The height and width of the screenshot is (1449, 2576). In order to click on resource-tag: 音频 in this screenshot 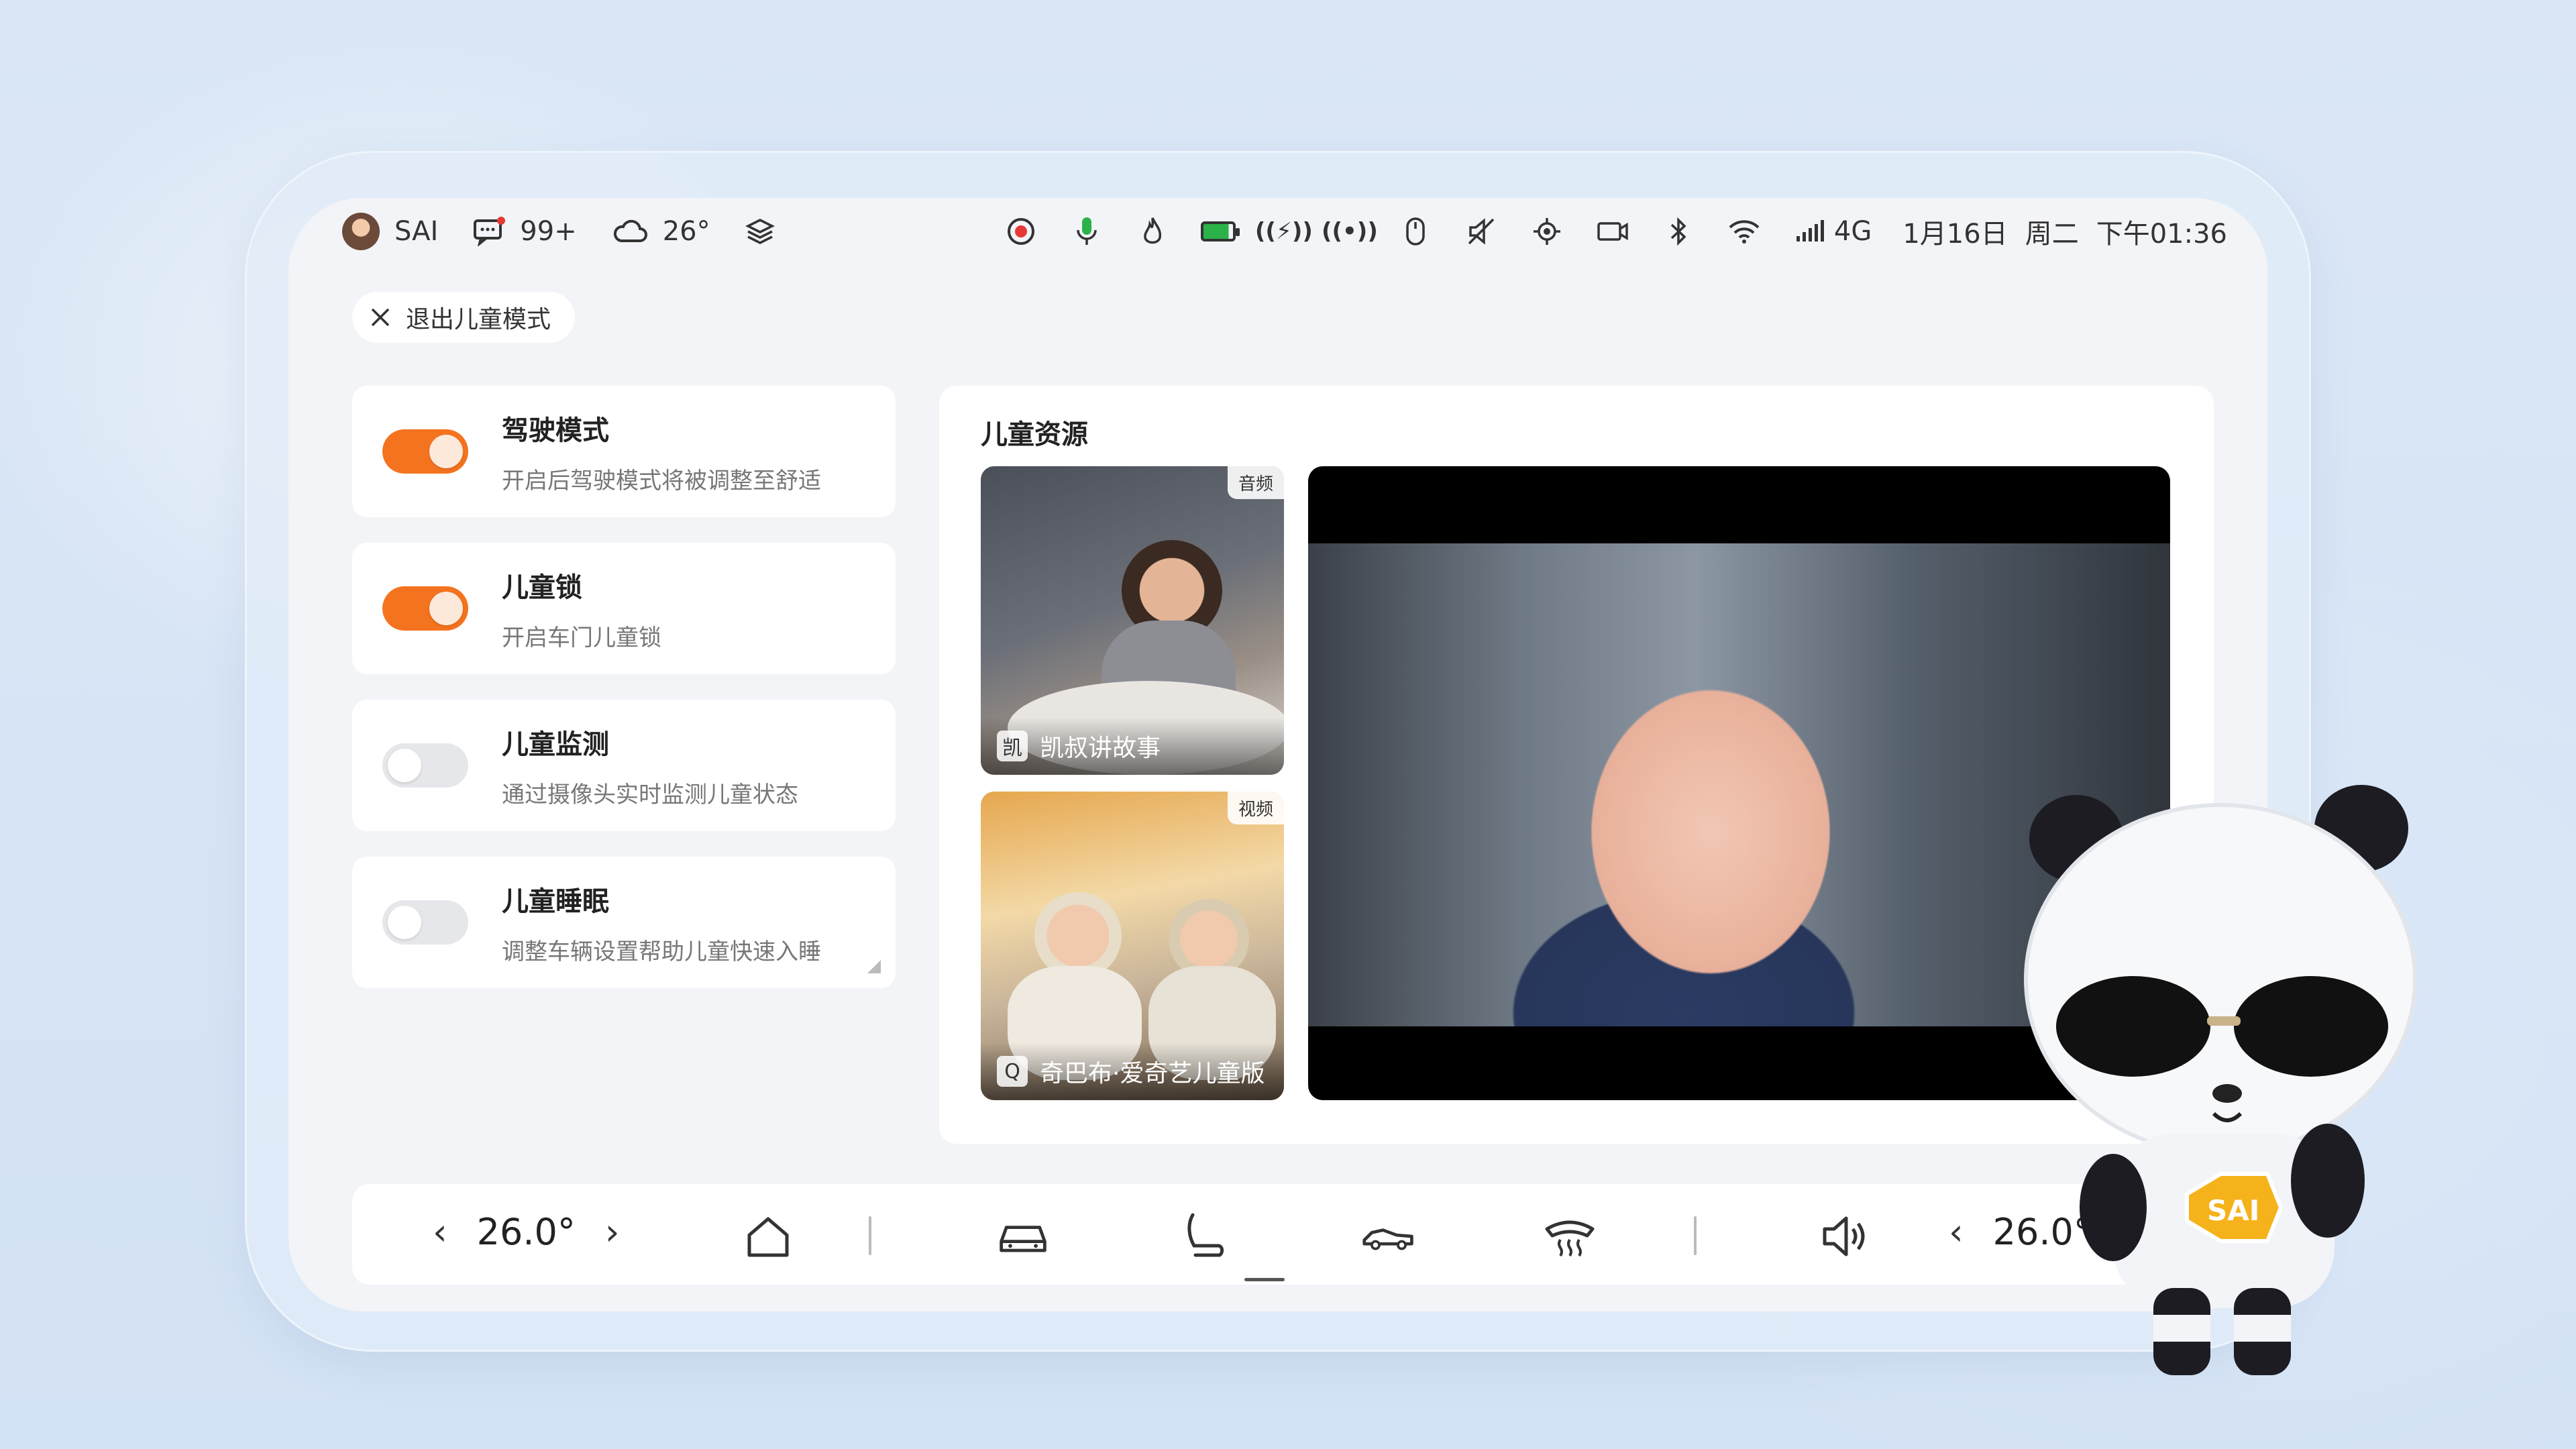, I will do `click(1255, 482)`.